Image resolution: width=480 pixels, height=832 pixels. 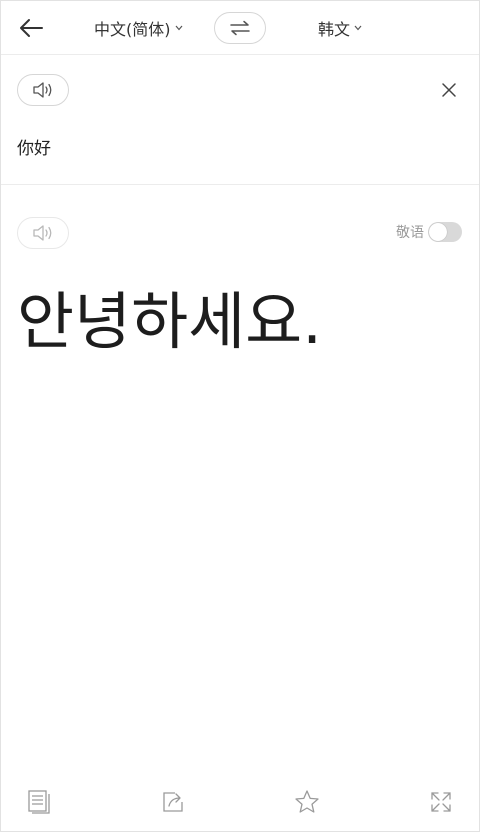 I want to click on expand-icon, so click(x=441, y=802).